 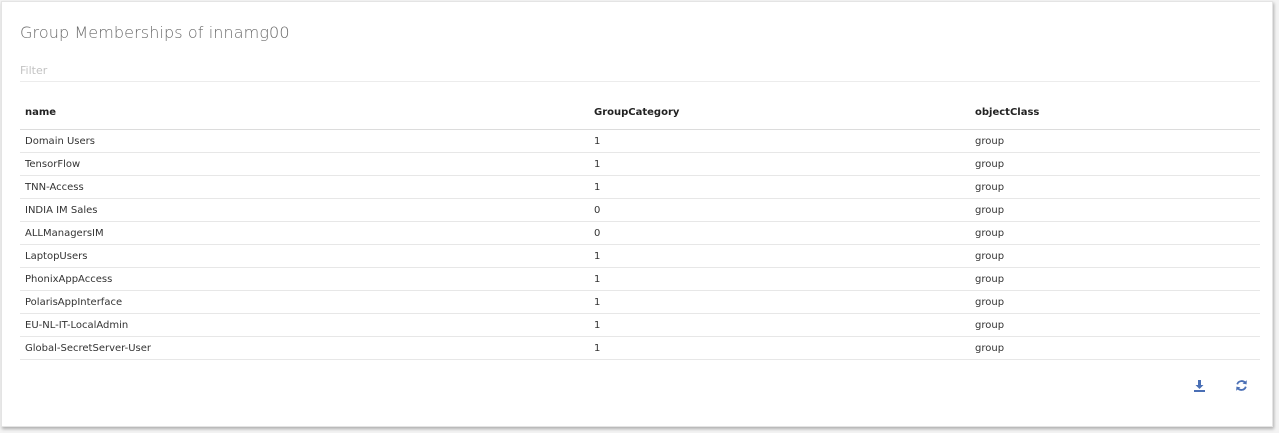 What do you see at coordinates (640, 302) in the screenshot?
I see `table-row: PolarisAppInterface 1 group` at bounding box center [640, 302].